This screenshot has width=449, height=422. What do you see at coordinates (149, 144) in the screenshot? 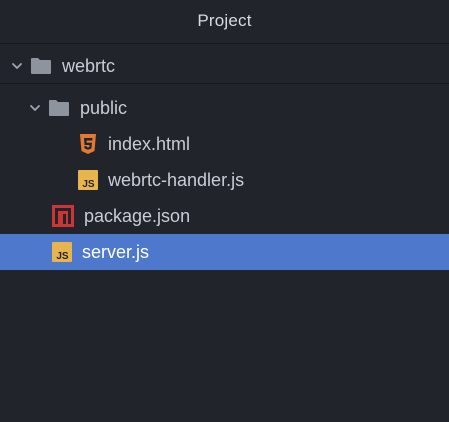
I see `tree-item-label: index.html` at bounding box center [149, 144].